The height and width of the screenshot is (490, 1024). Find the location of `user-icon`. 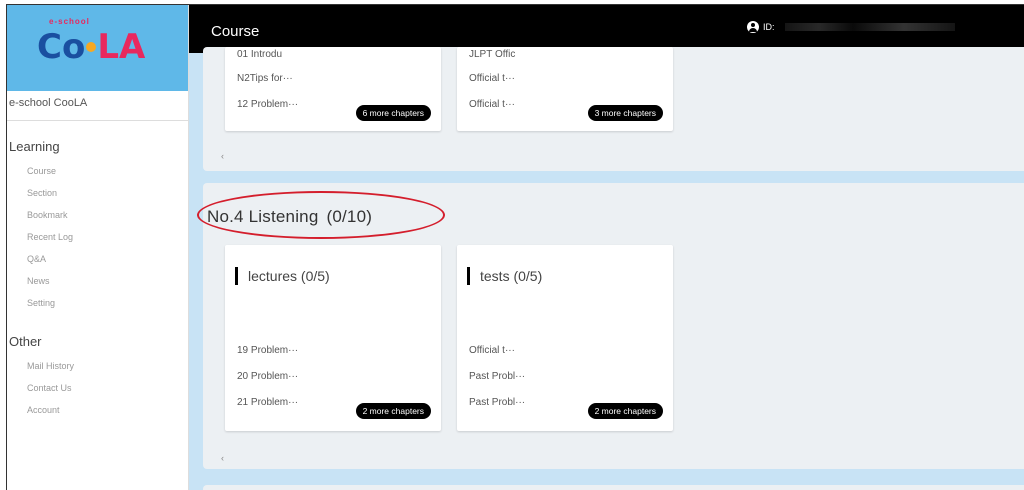

user-icon is located at coordinates (753, 27).